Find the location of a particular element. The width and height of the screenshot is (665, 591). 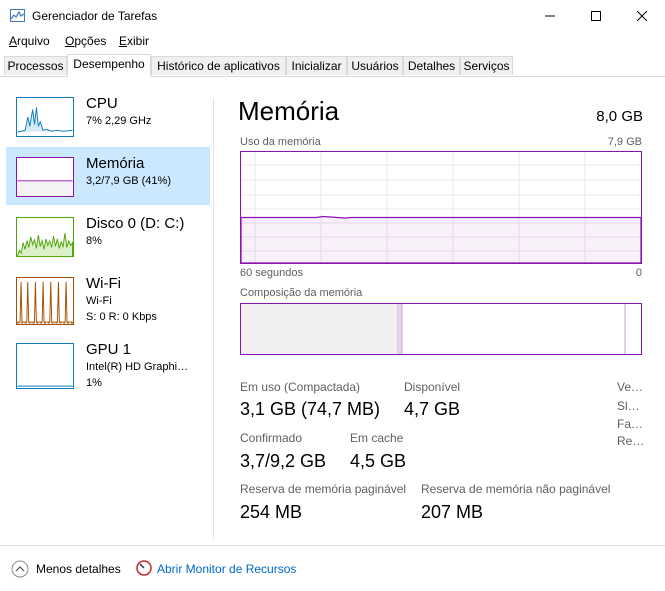

paged-pool-label: Reserva de memória paginável is located at coordinates (323, 489).